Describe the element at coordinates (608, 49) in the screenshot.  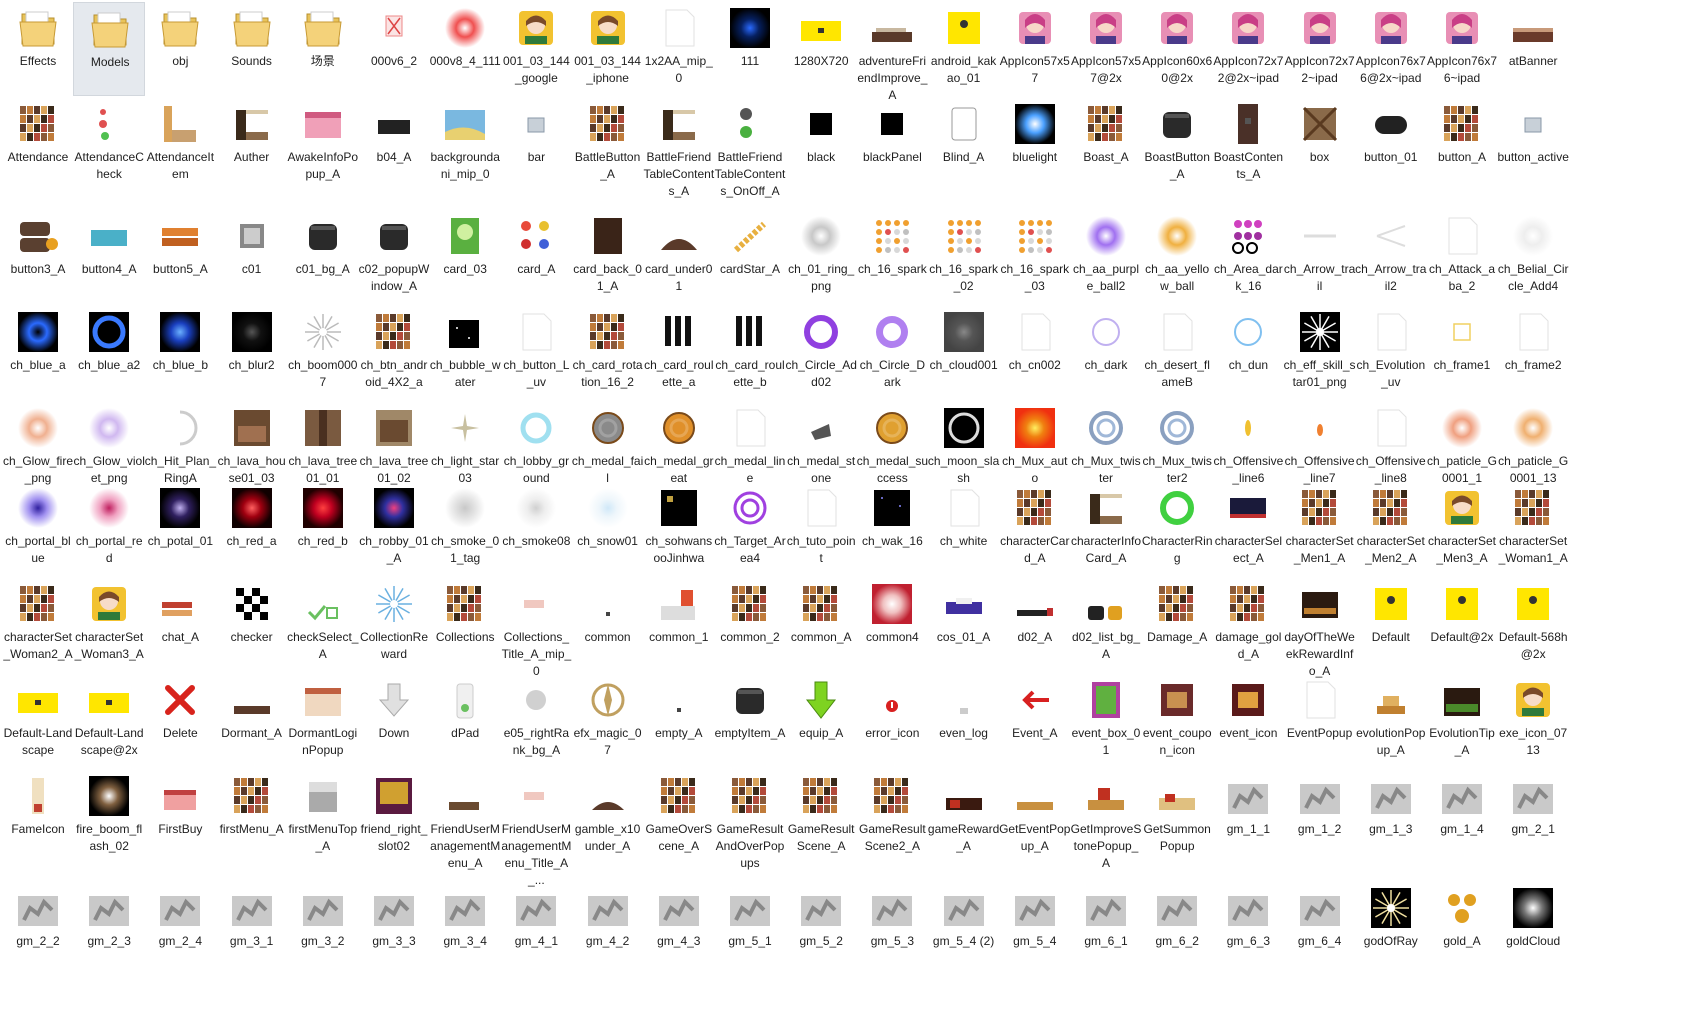
I see `file-item: 001_03_144_iphone` at that location.